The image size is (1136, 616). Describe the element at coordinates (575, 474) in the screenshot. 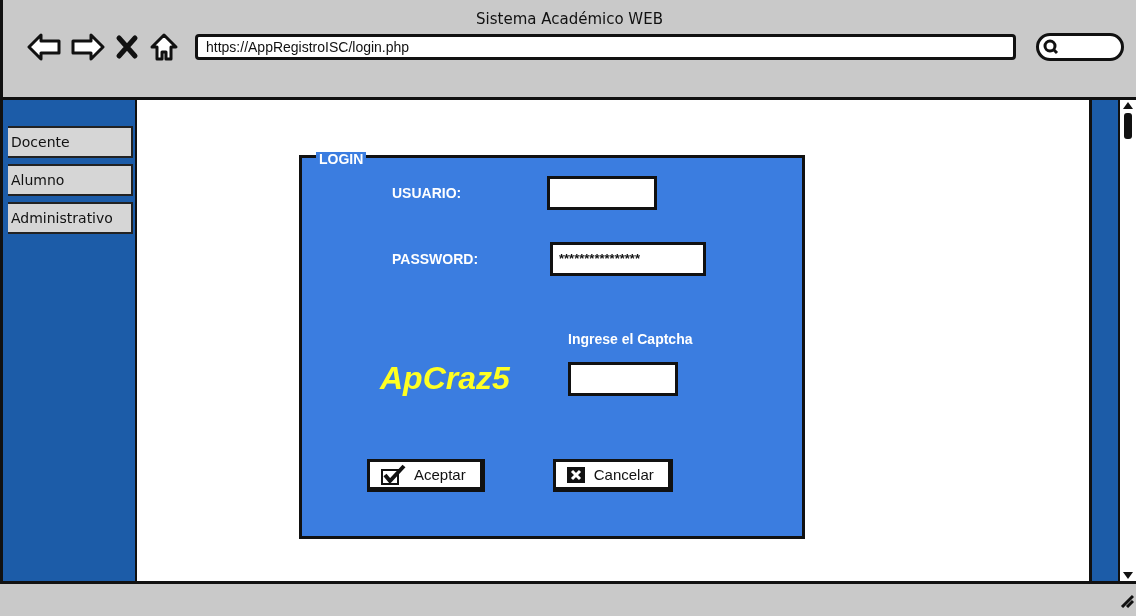

I see `cancel-icon` at that location.